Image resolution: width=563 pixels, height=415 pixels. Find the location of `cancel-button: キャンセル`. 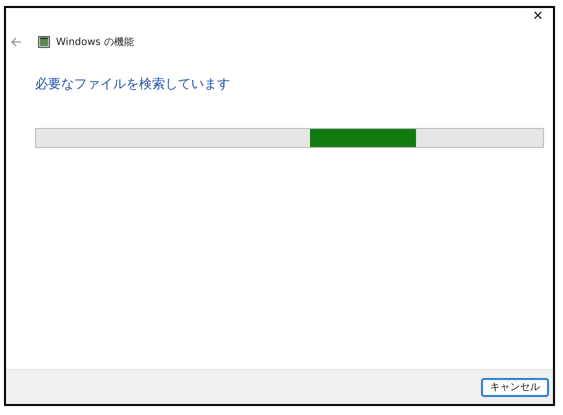

cancel-button: キャンセル is located at coordinates (515, 387).